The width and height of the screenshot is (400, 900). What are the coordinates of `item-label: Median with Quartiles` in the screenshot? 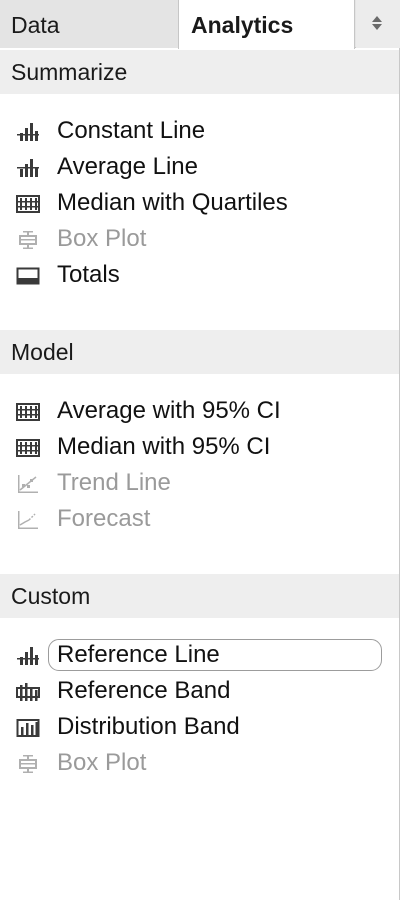 It's located at (172, 202).